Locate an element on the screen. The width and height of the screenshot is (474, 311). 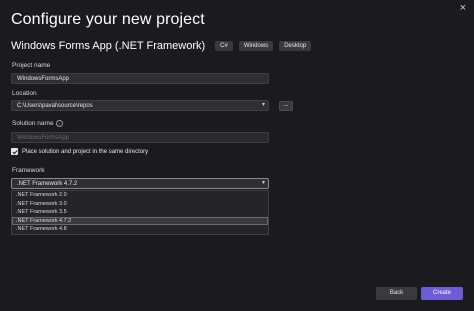
framework-select: .NET Framework 4.7.2 ▾ is located at coordinates (140, 183).